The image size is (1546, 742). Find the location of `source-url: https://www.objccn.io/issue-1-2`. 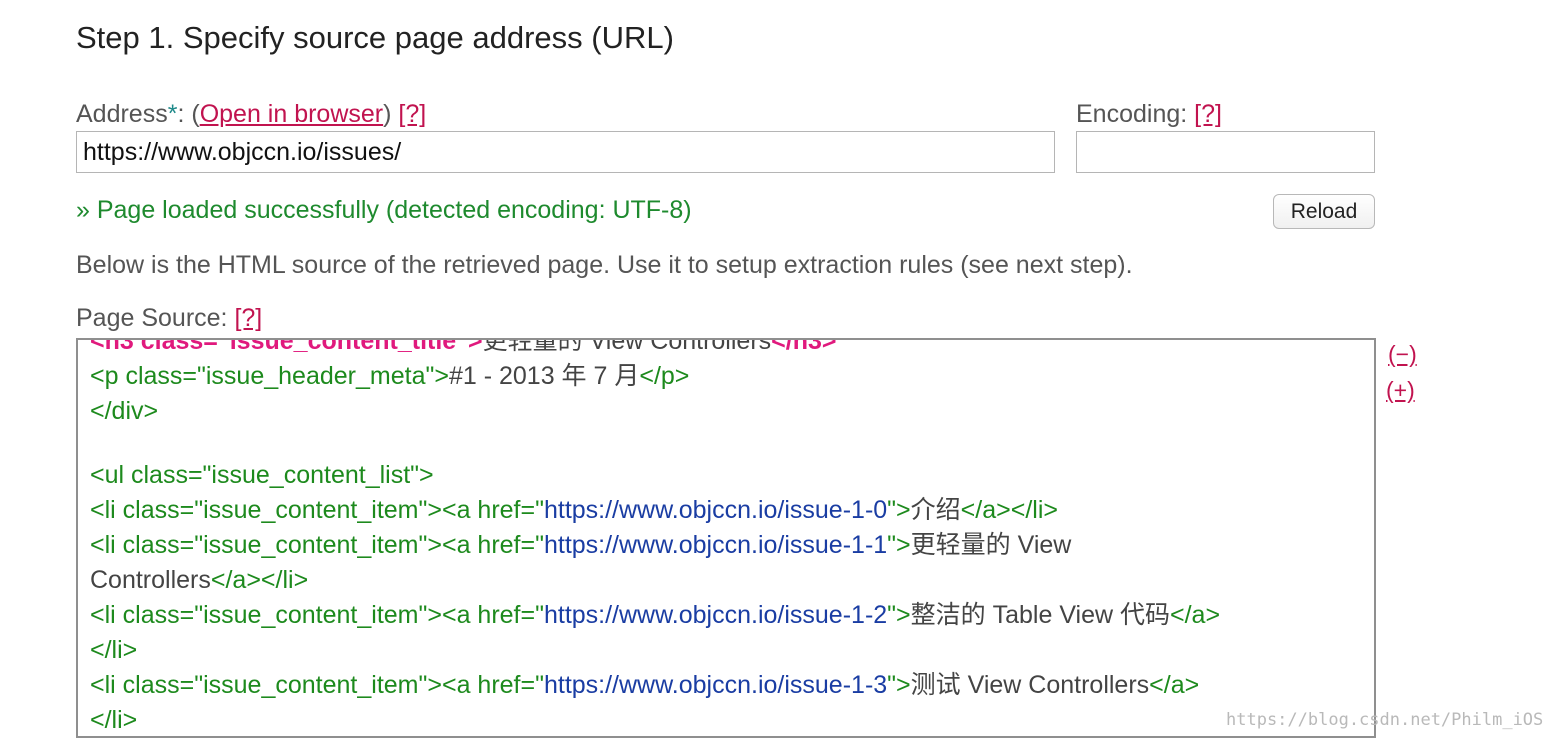

source-url: https://www.objccn.io/issue-1-2 is located at coordinates (715, 615).